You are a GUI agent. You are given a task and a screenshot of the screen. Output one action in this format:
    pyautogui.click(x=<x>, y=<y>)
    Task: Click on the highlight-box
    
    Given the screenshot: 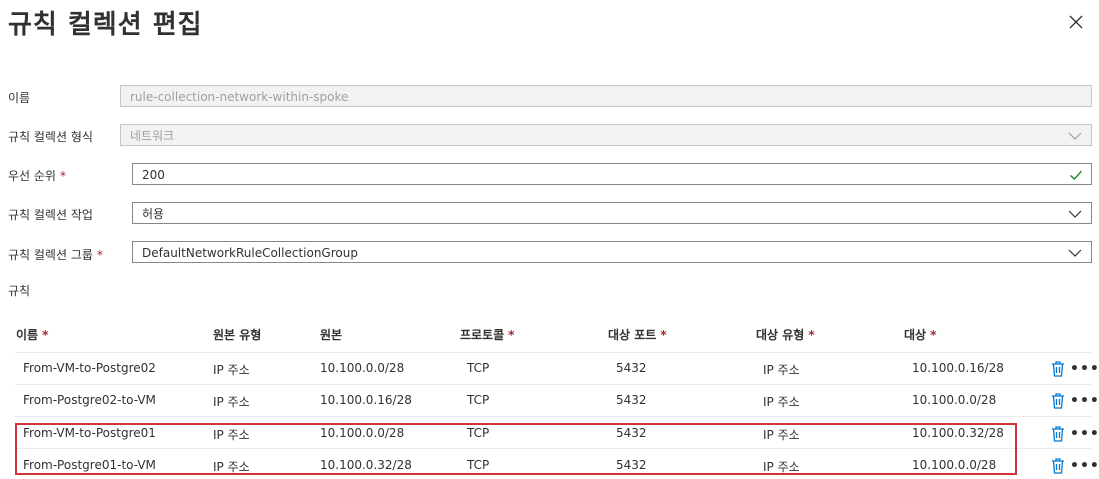 What is the action you would take?
    pyautogui.click(x=516, y=449)
    